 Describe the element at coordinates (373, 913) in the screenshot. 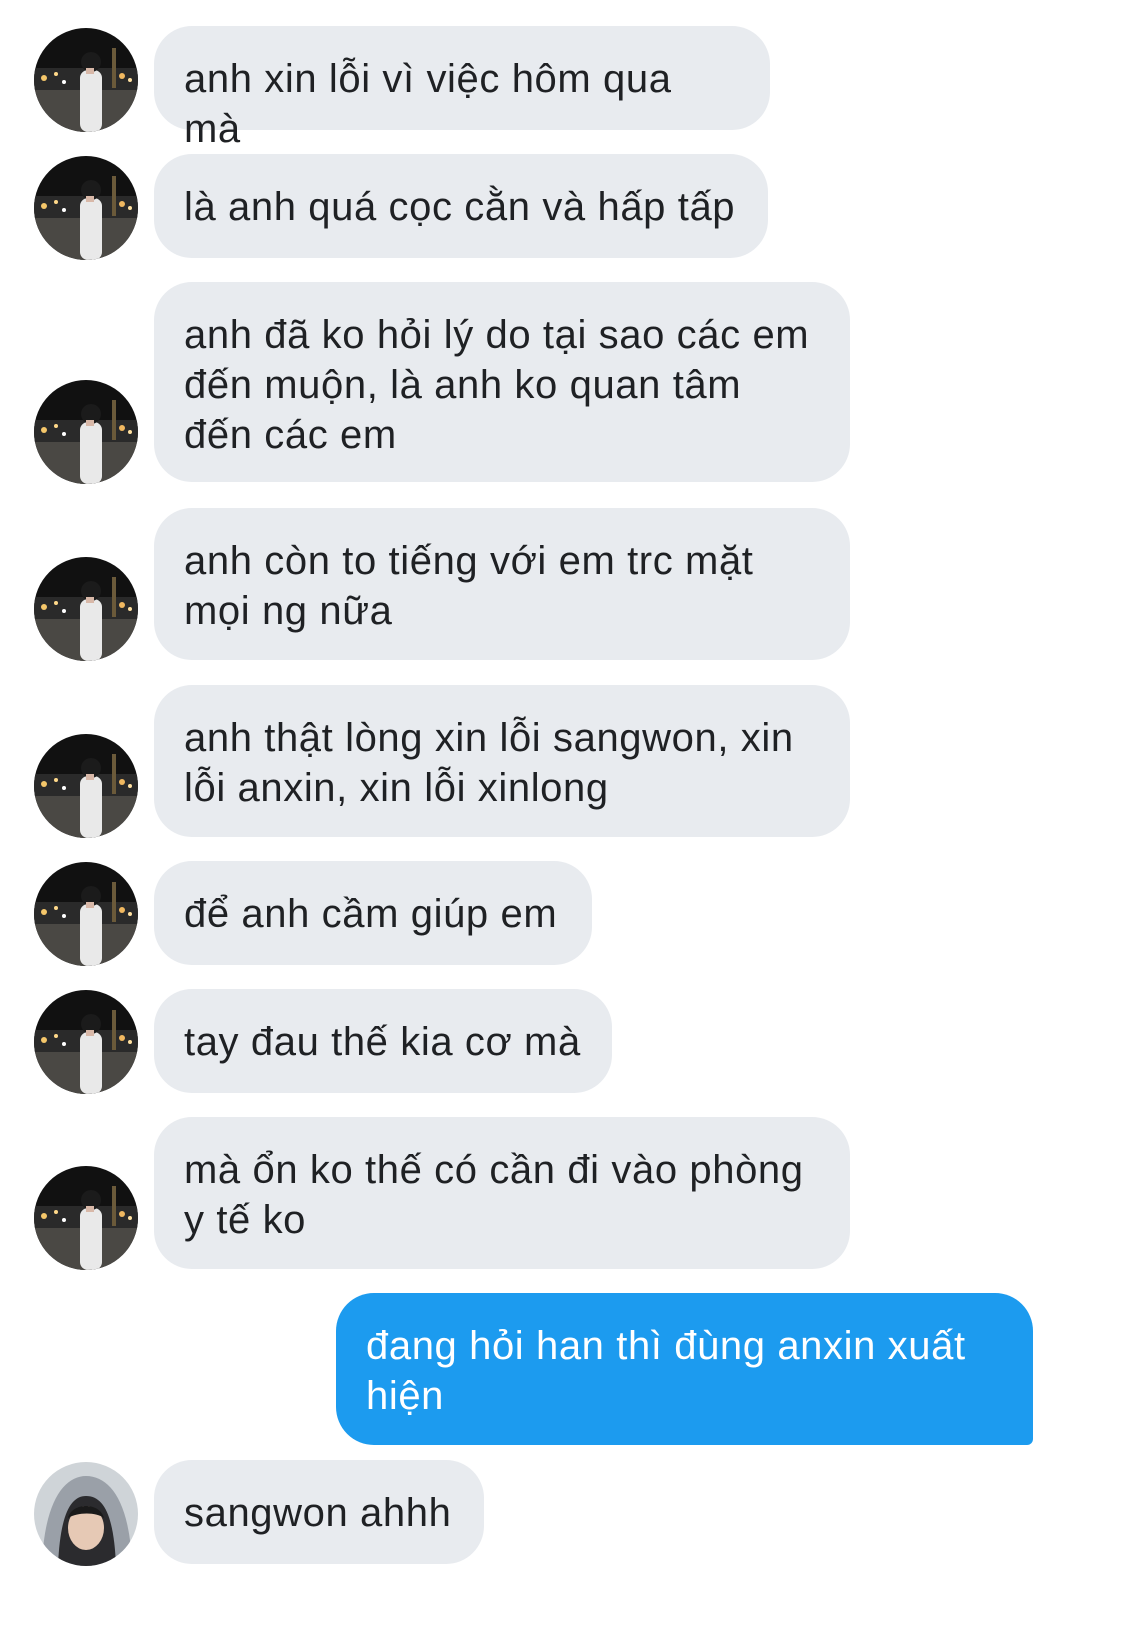

I see `incoming-message-bubble: để anh cầm giúp em` at that location.